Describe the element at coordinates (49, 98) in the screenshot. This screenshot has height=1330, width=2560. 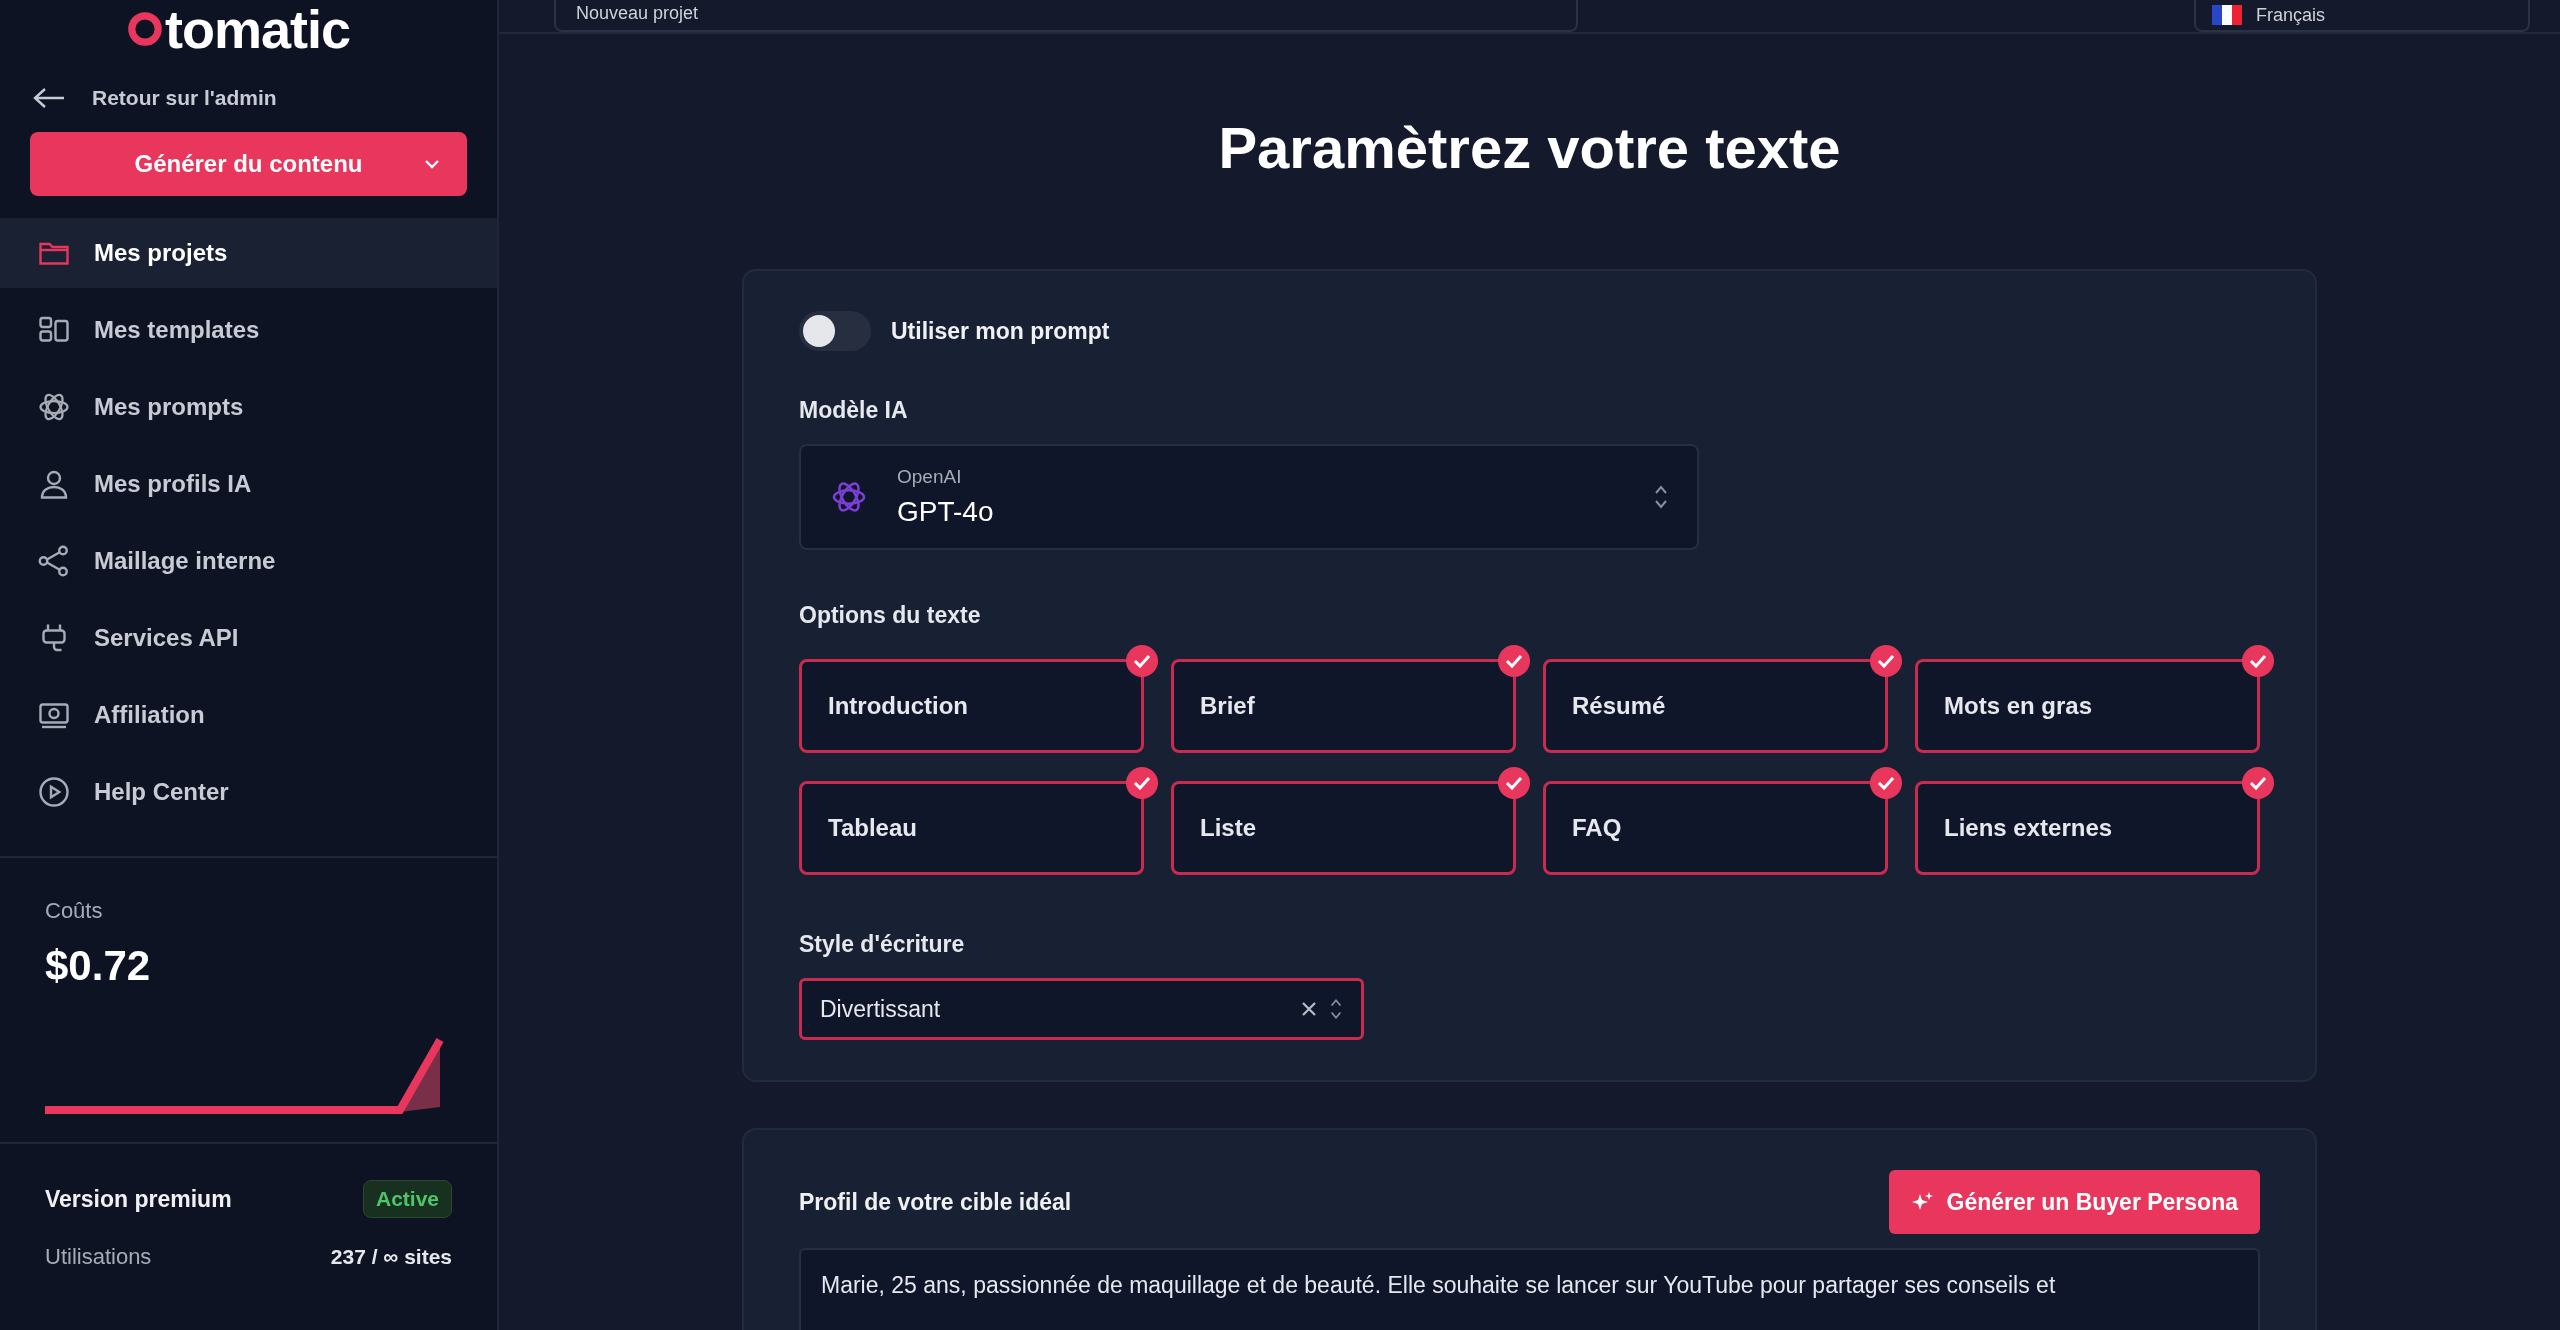
I see `back-arrow-icon` at that location.